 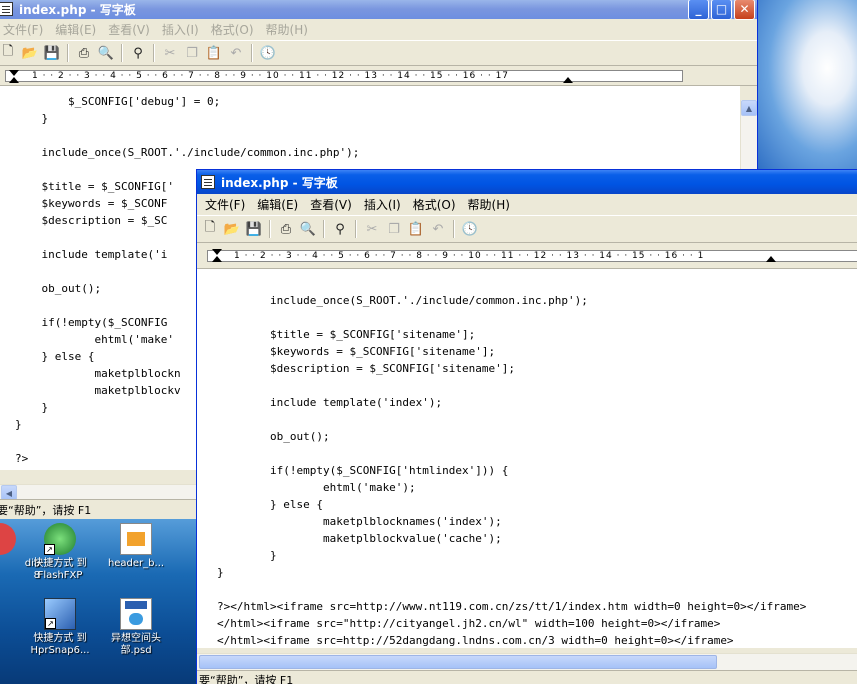 What do you see at coordinates (527, 182) in the screenshot?
I see `title-bar: index.php - 写字板` at bounding box center [527, 182].